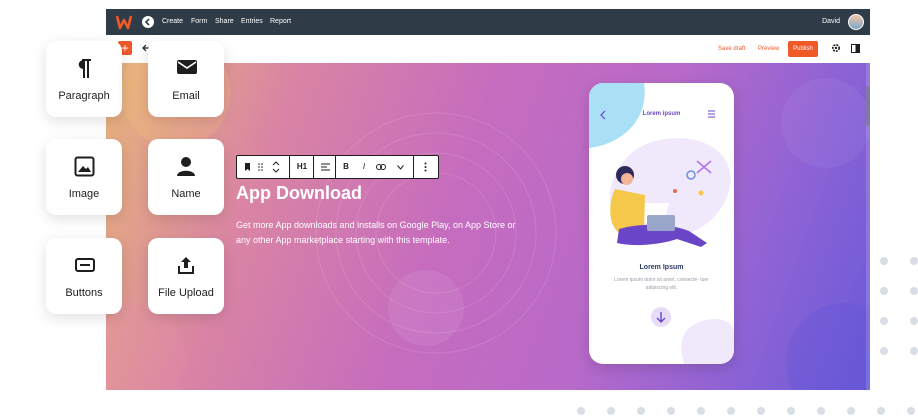  Describe the element at coordinates (172, 22) in the screenshot. I see `nav-create: Create` at that location.